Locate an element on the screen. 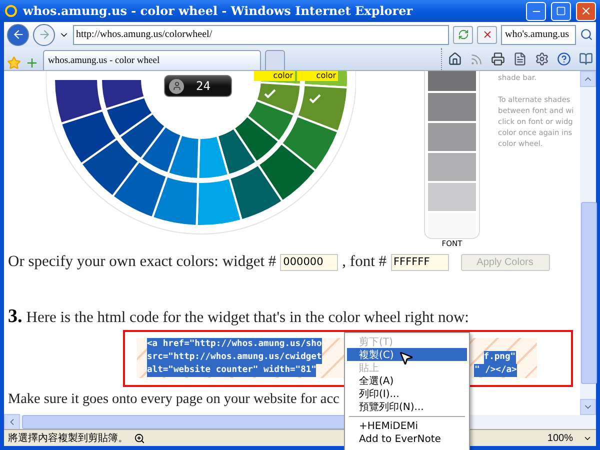 The width and height of the screenshot is (600, 450). zoom-control: 100% is located at coordinates (560, 438).